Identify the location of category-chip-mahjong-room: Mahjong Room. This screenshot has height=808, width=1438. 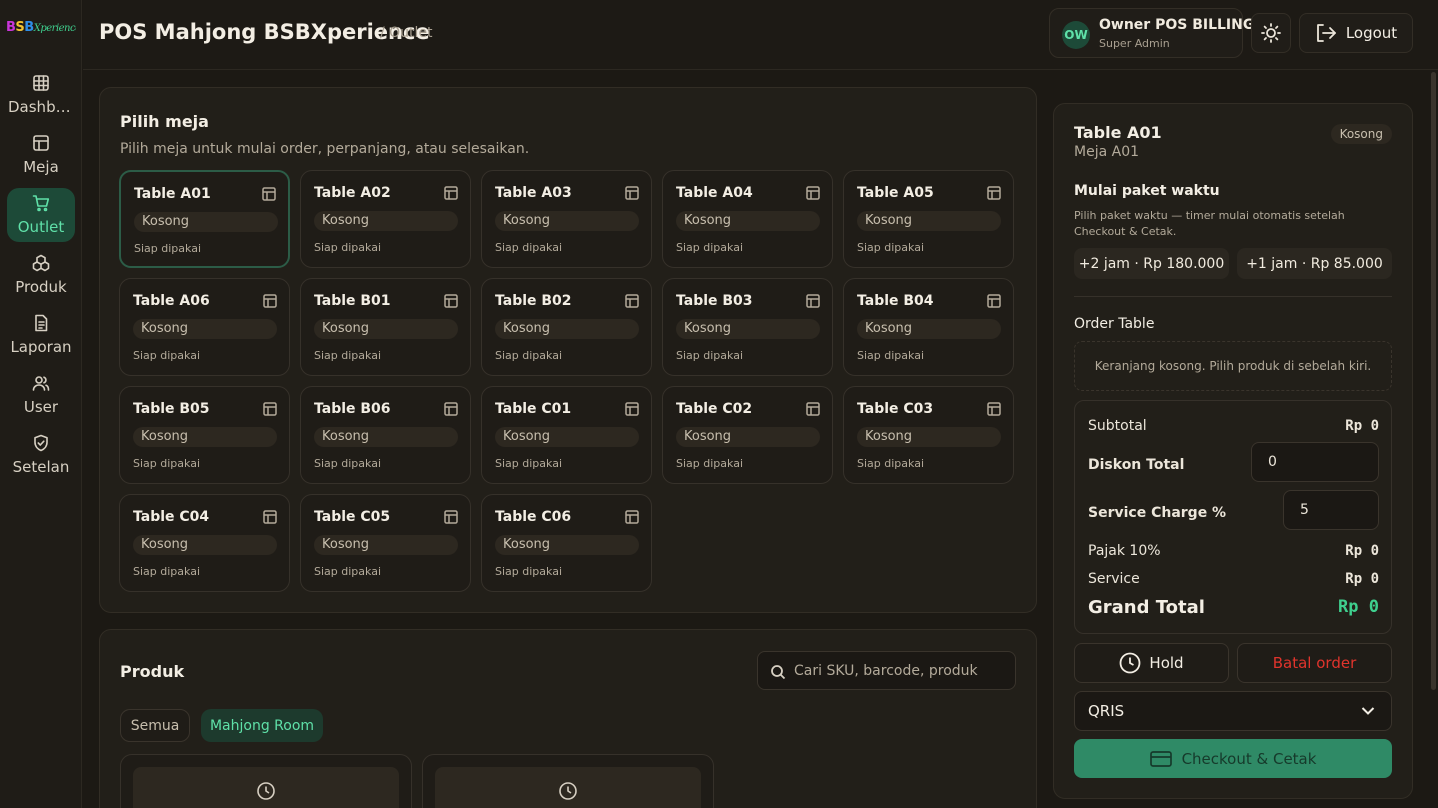
(262, 725).